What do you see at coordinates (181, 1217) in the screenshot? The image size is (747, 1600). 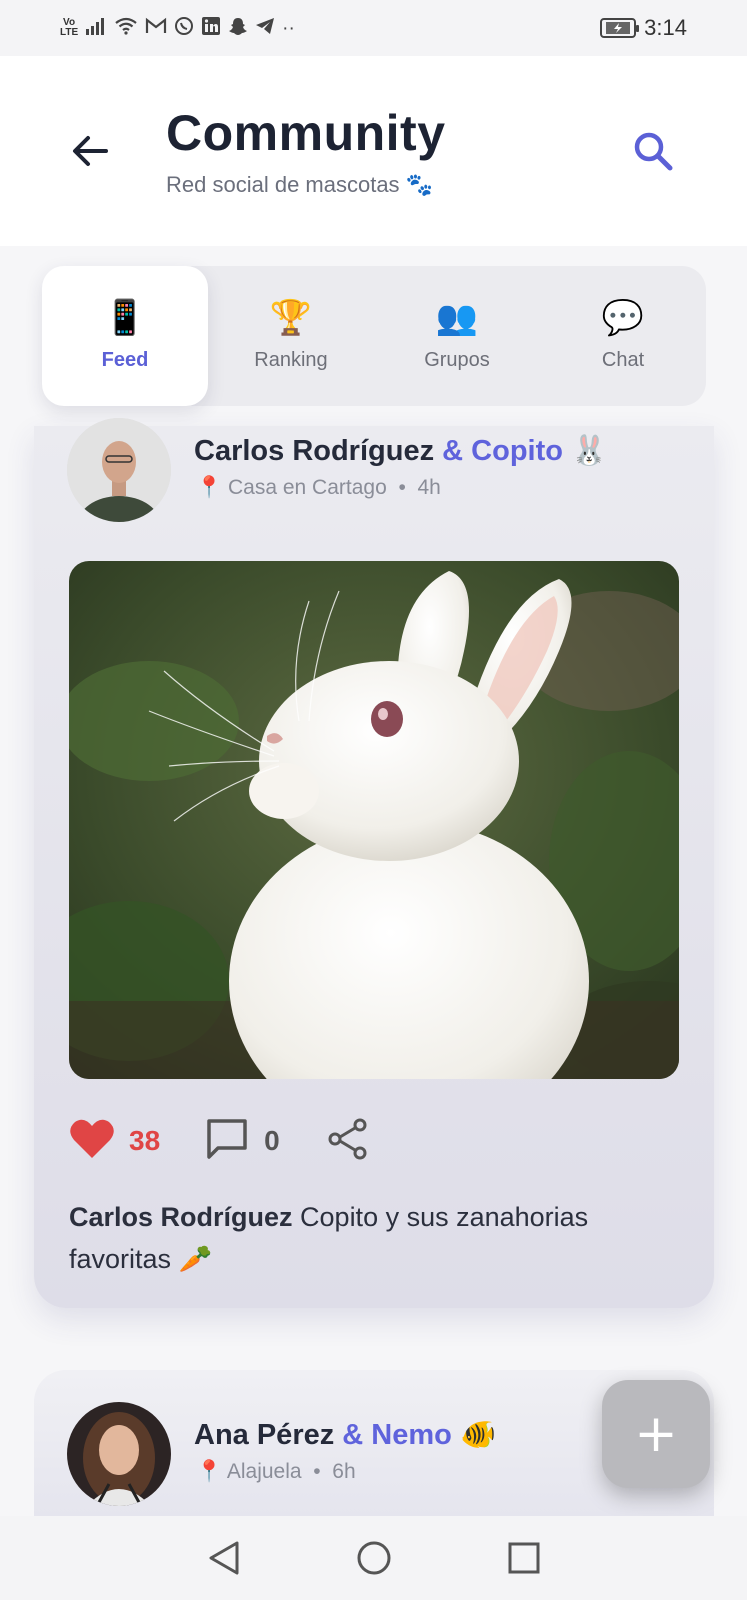 I see `caption-author: Carlos Rodríguez` at bounding box center [181, 1217].